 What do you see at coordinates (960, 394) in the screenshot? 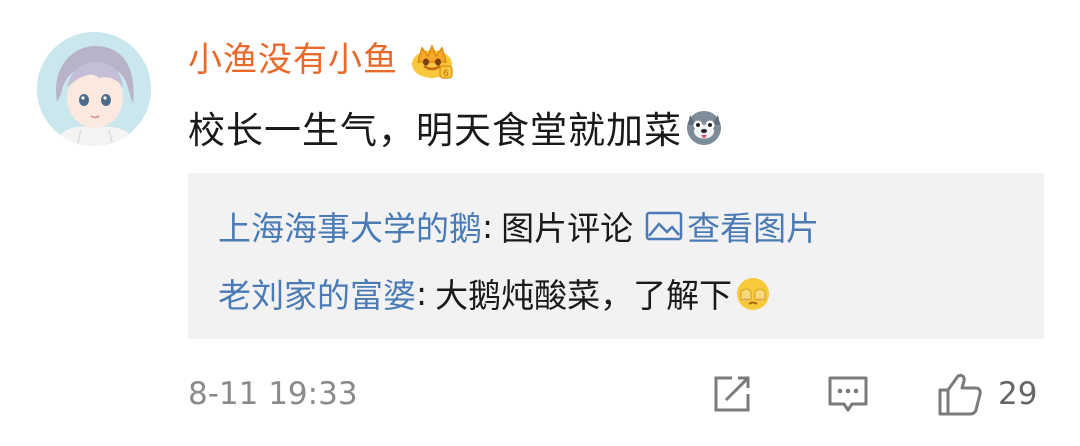
I see `thumbs-up-icon` at bounding box center [960, 394].